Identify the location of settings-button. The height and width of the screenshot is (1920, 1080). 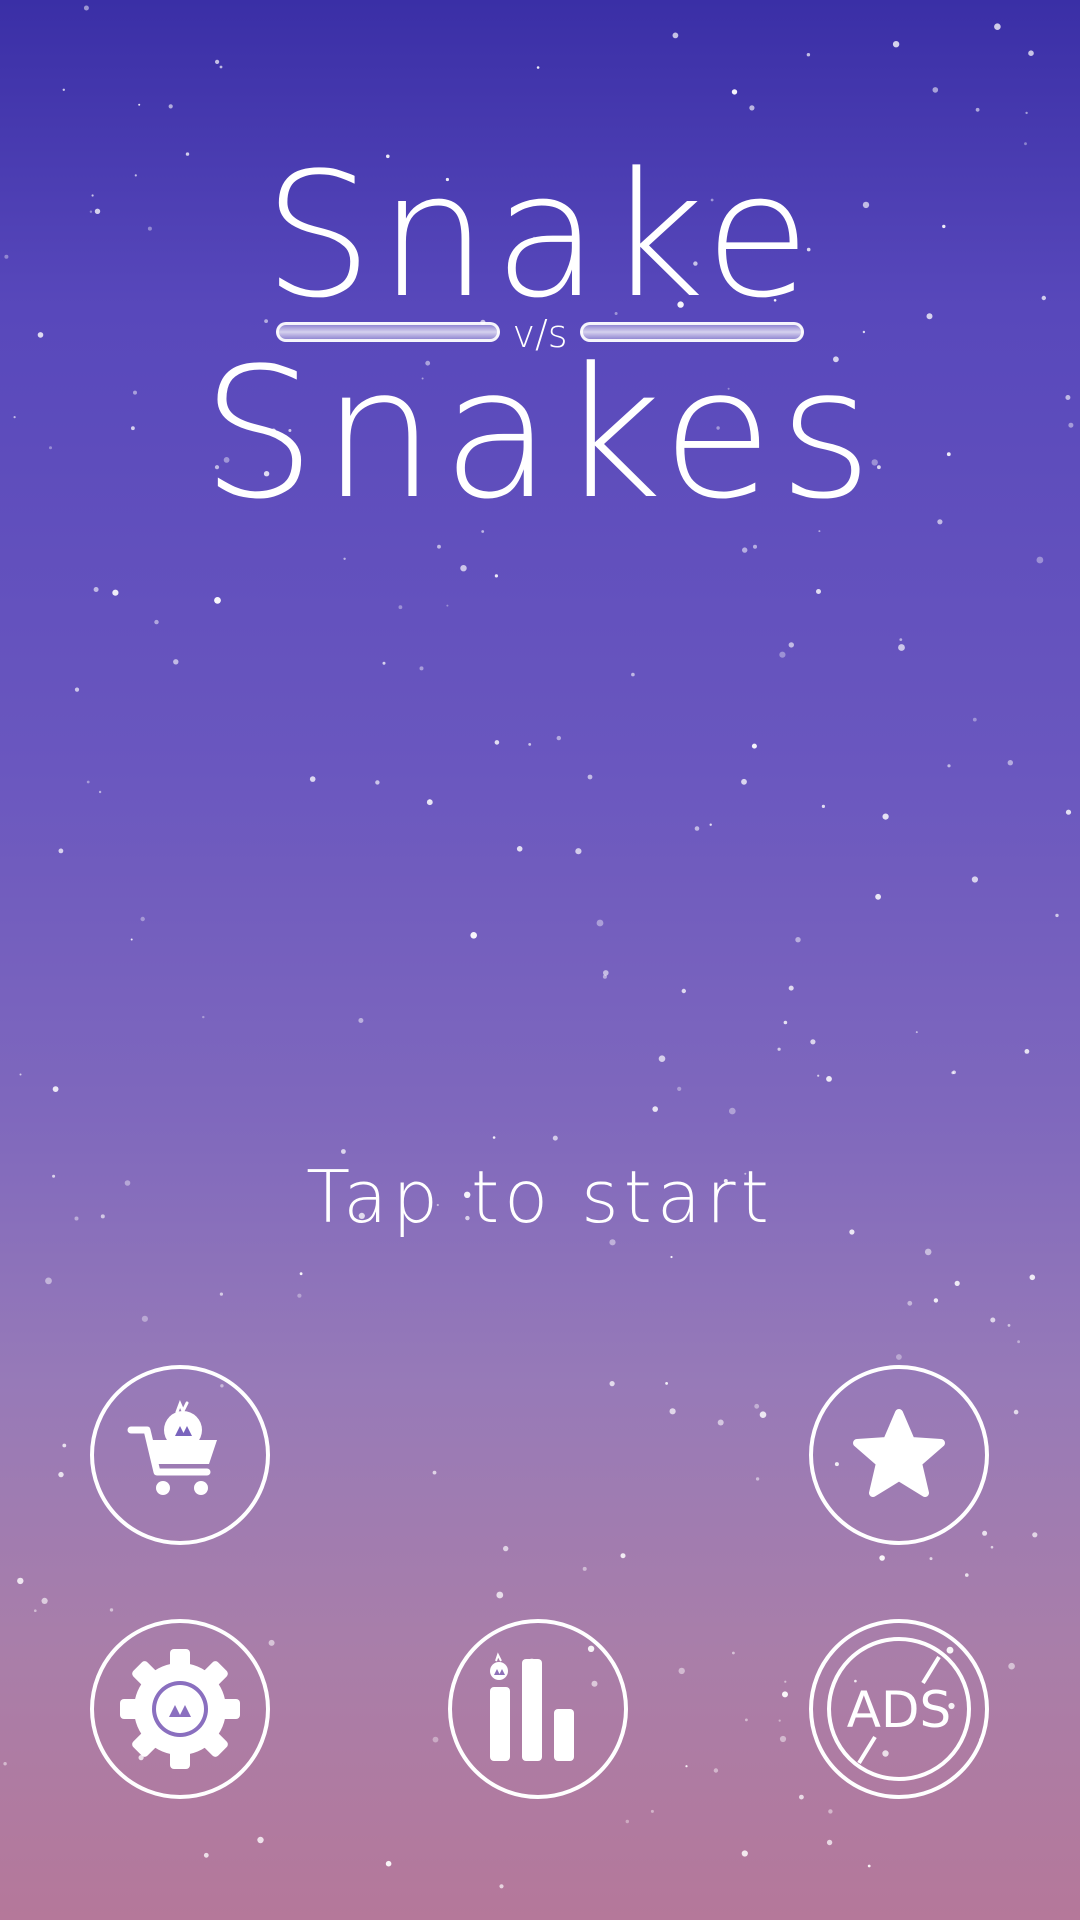
(180, 1709).